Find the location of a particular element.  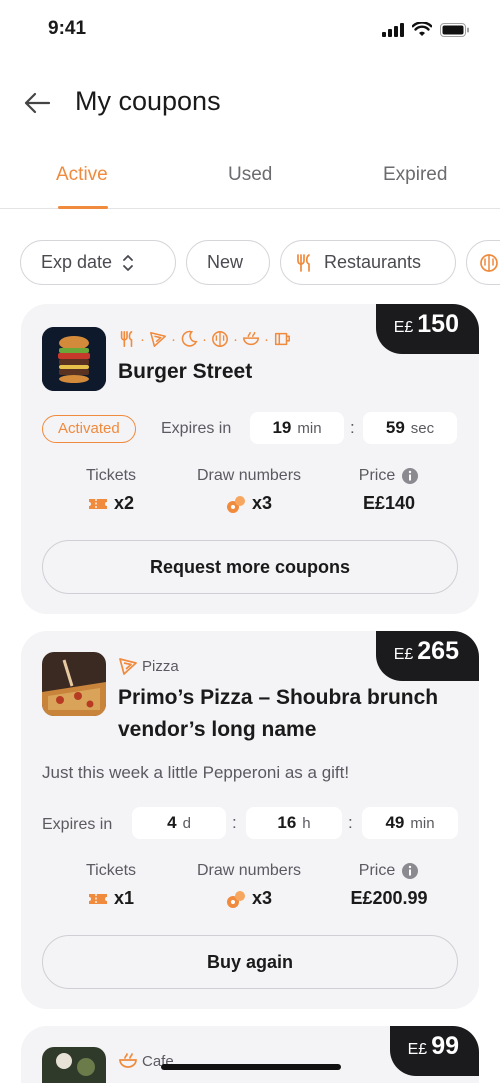

tab-active-indicator is located at coordinates (83, 207).